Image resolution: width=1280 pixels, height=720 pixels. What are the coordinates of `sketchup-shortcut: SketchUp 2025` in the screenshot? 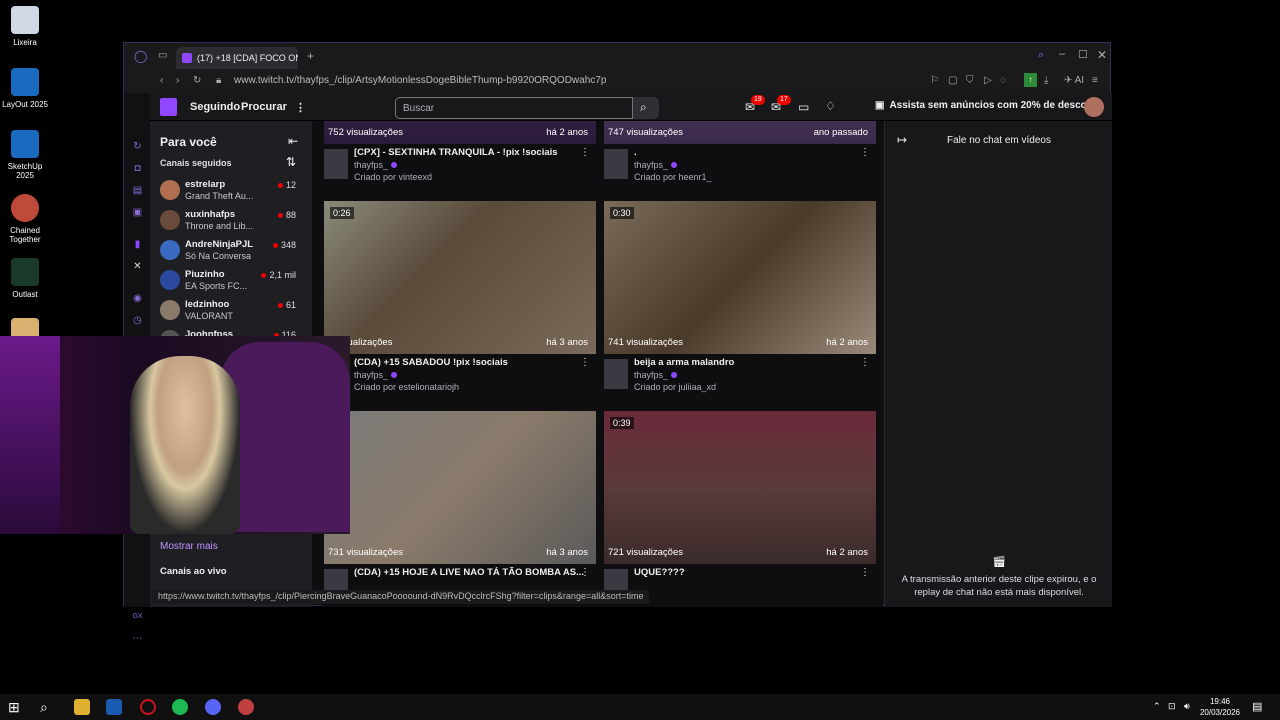 It's located at (25, 155).